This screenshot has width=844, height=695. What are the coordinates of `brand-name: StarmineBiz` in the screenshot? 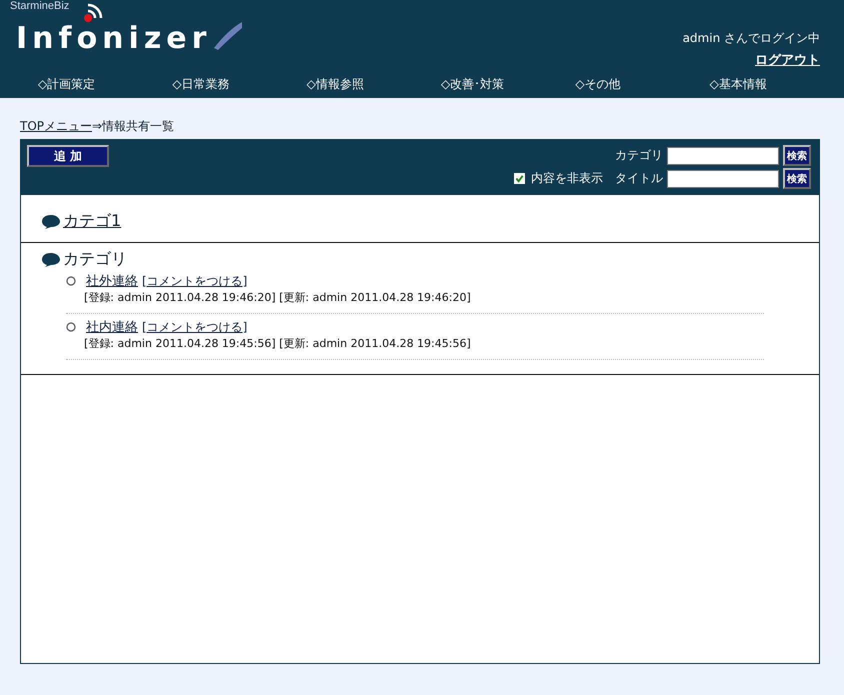 It's located at (40, 6).